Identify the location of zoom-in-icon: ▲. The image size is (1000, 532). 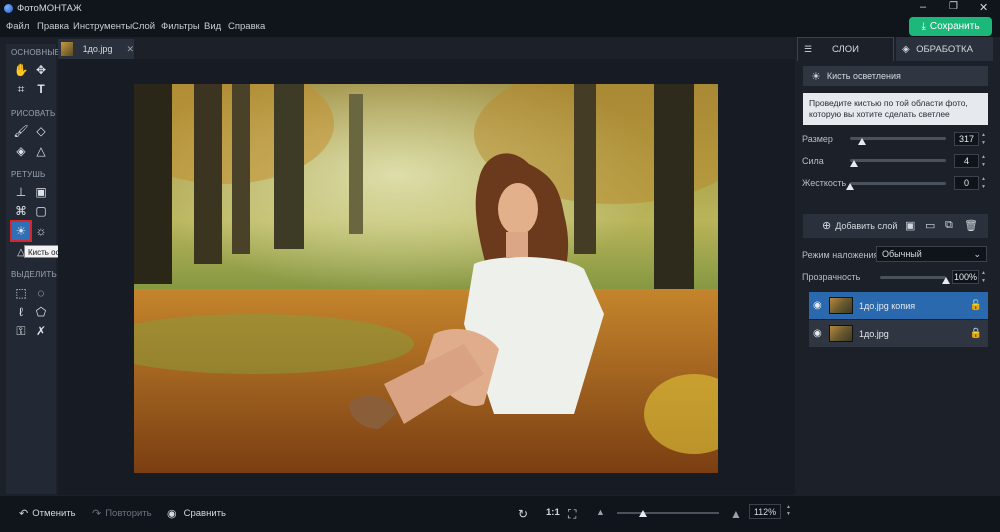
(736, 514).